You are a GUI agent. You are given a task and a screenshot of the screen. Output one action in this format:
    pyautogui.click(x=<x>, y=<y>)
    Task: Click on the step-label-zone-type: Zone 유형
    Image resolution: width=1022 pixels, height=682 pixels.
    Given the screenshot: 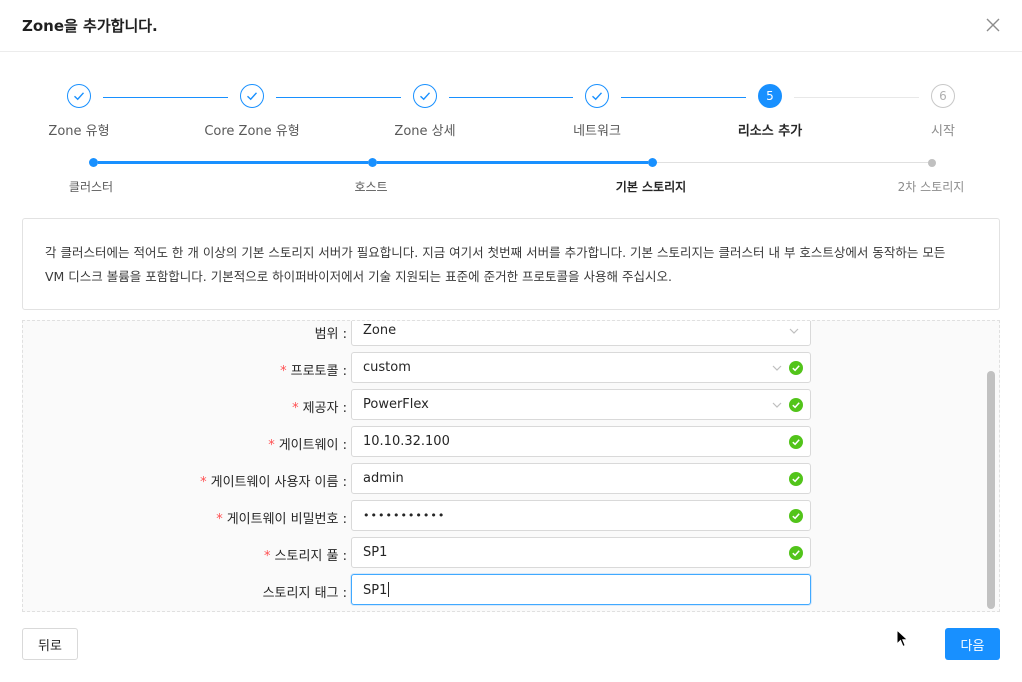 What is the action you would take?
    pyautogui.click(x=79, y=131)
    